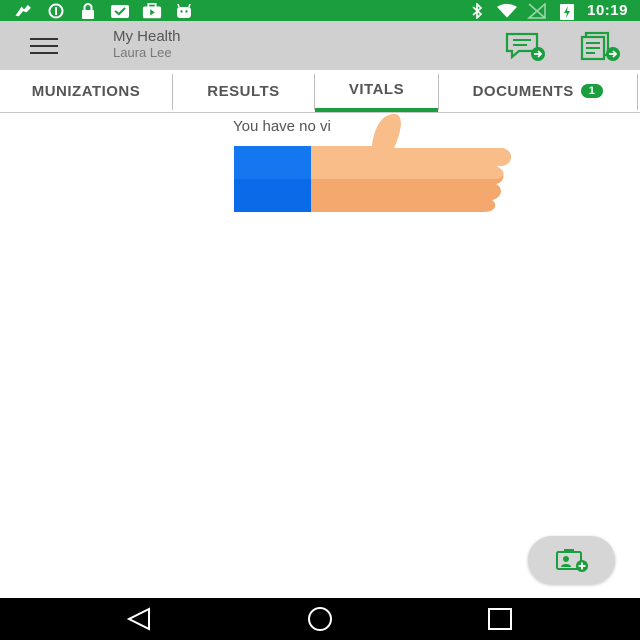 The width and height of the screenshot is (640, 640). I want to click on android-icon, so click(184, 11).